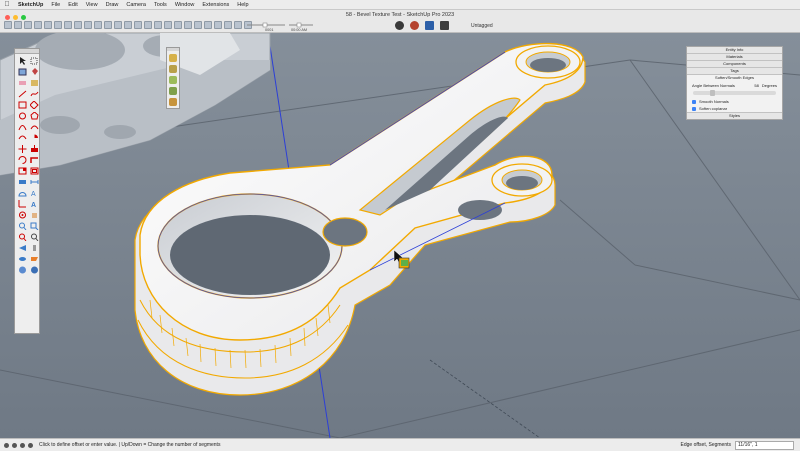 The image size is (800, 451). I want to click on protractor-tool-icon, so click(22, 193).